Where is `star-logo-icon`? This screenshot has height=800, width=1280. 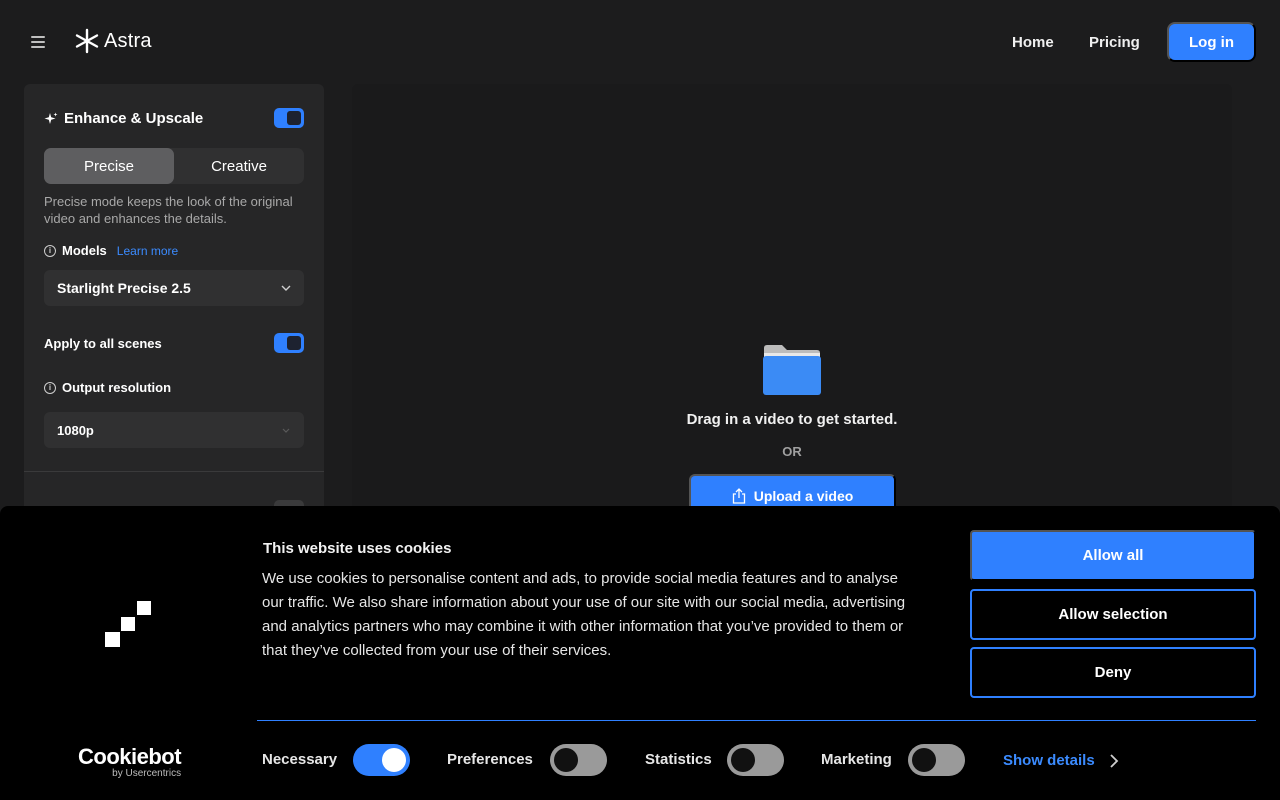
star-logo-icon is located at coordinates (87, 41).